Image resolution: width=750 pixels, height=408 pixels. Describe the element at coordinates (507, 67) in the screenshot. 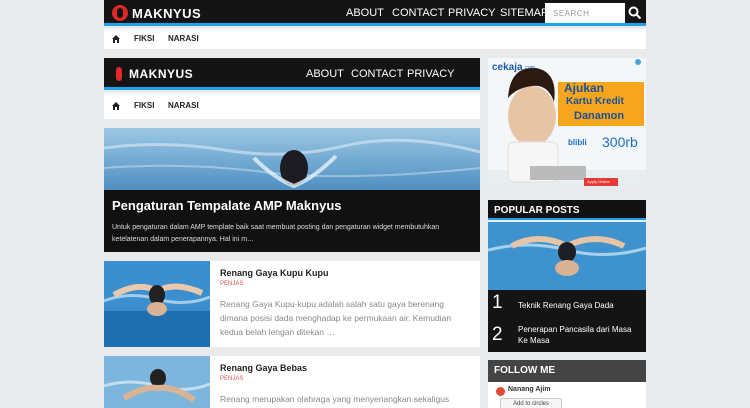

I see `ad-brand: cekaja` at that location.